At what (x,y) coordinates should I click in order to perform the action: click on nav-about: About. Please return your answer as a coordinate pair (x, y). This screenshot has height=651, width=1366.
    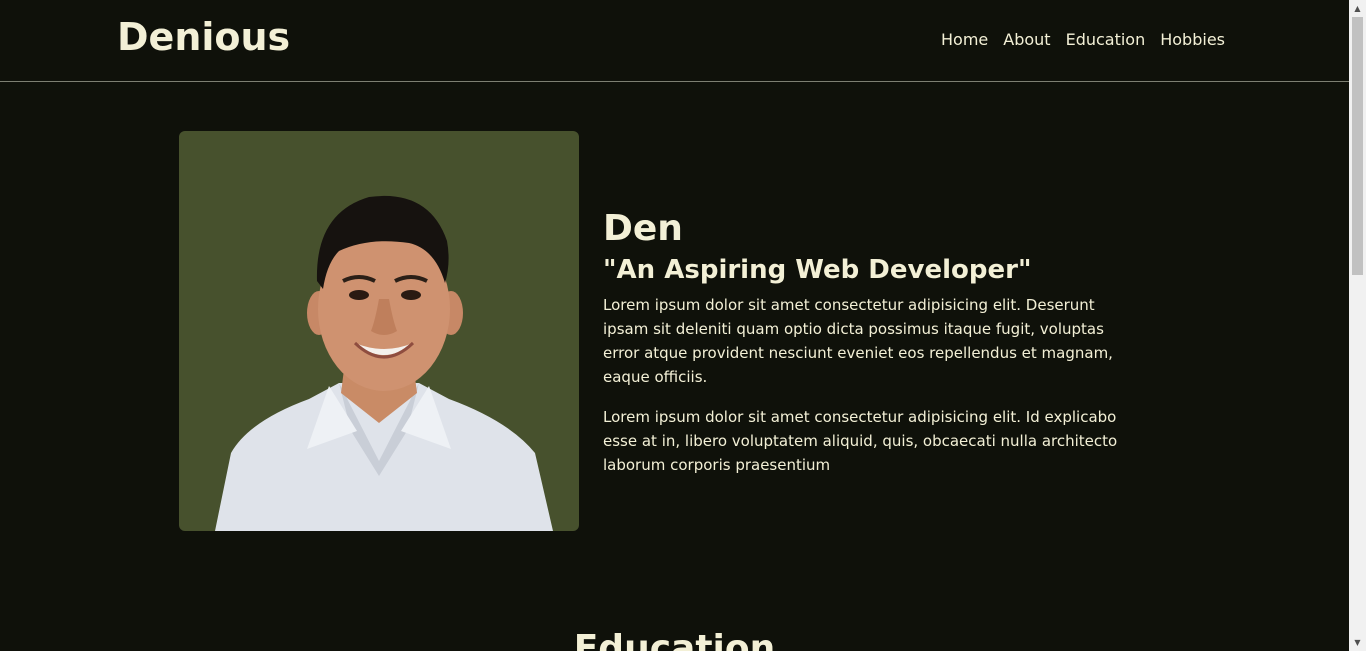
    Looking at the image, I should click on (1026, 39).